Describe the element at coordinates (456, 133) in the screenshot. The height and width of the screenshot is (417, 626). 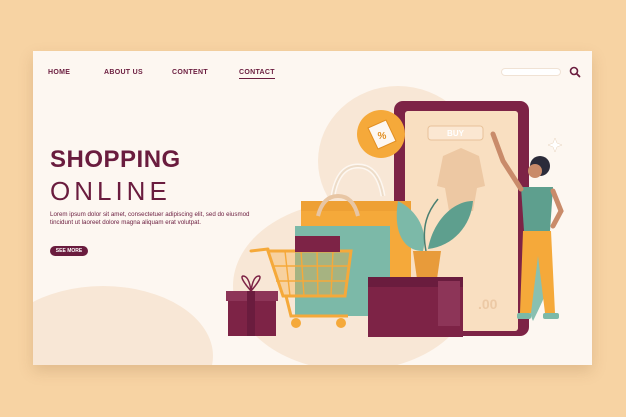
I see `buy-label: BUY` at that location.